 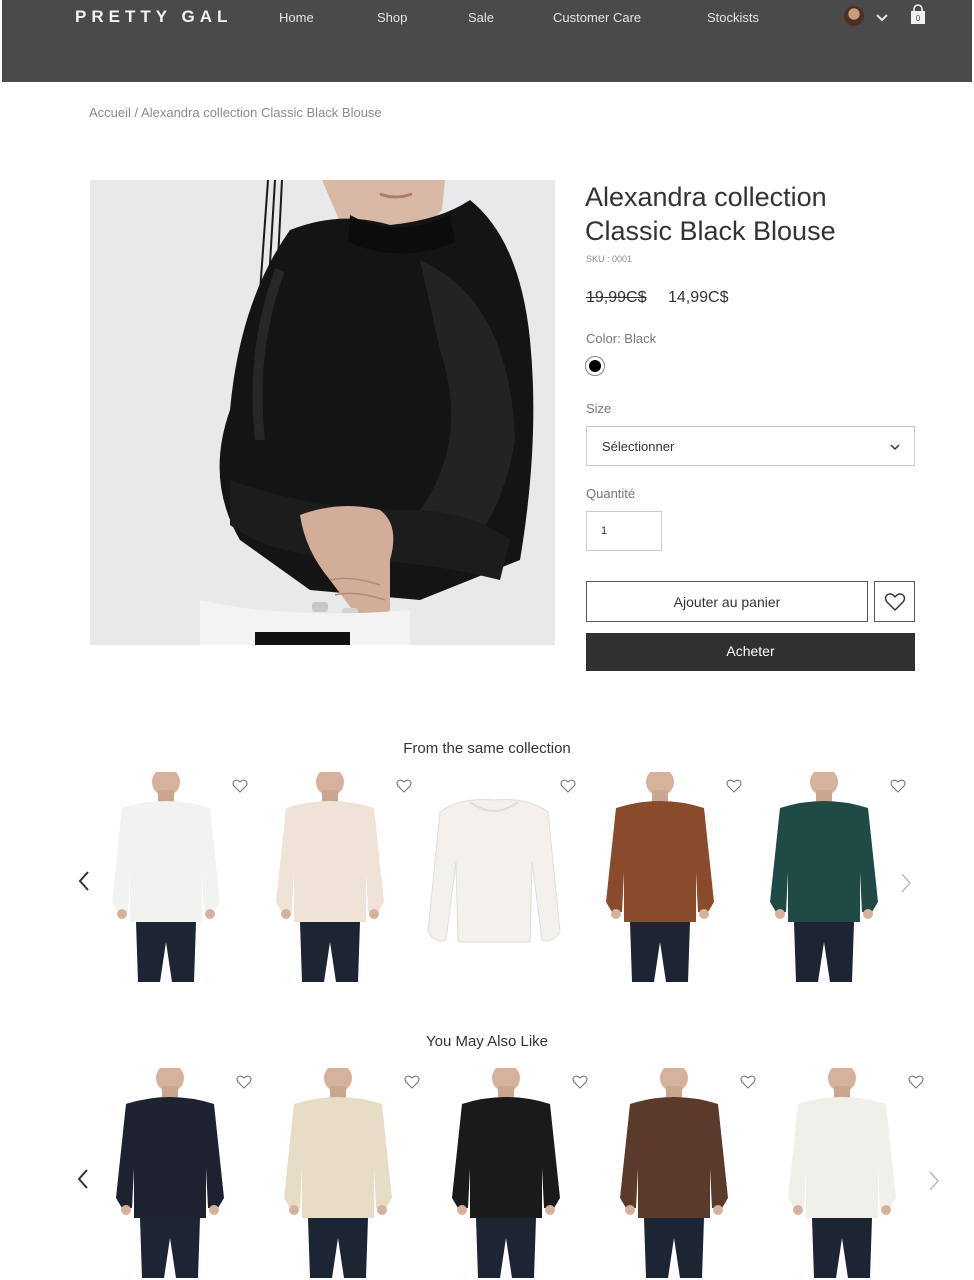 What do you see at coordinates (609, 259) in the screenshot?
I see `product-sku: SKU : 0001` at bounding box center [609, 259].